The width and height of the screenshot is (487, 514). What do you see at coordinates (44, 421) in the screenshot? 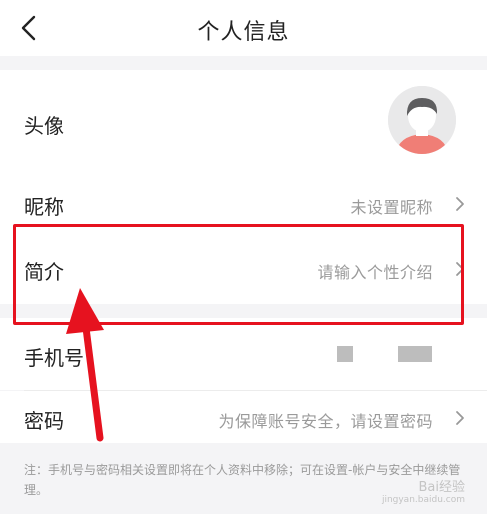
I see `password-label: 密码` at bounding box center [44, 421].